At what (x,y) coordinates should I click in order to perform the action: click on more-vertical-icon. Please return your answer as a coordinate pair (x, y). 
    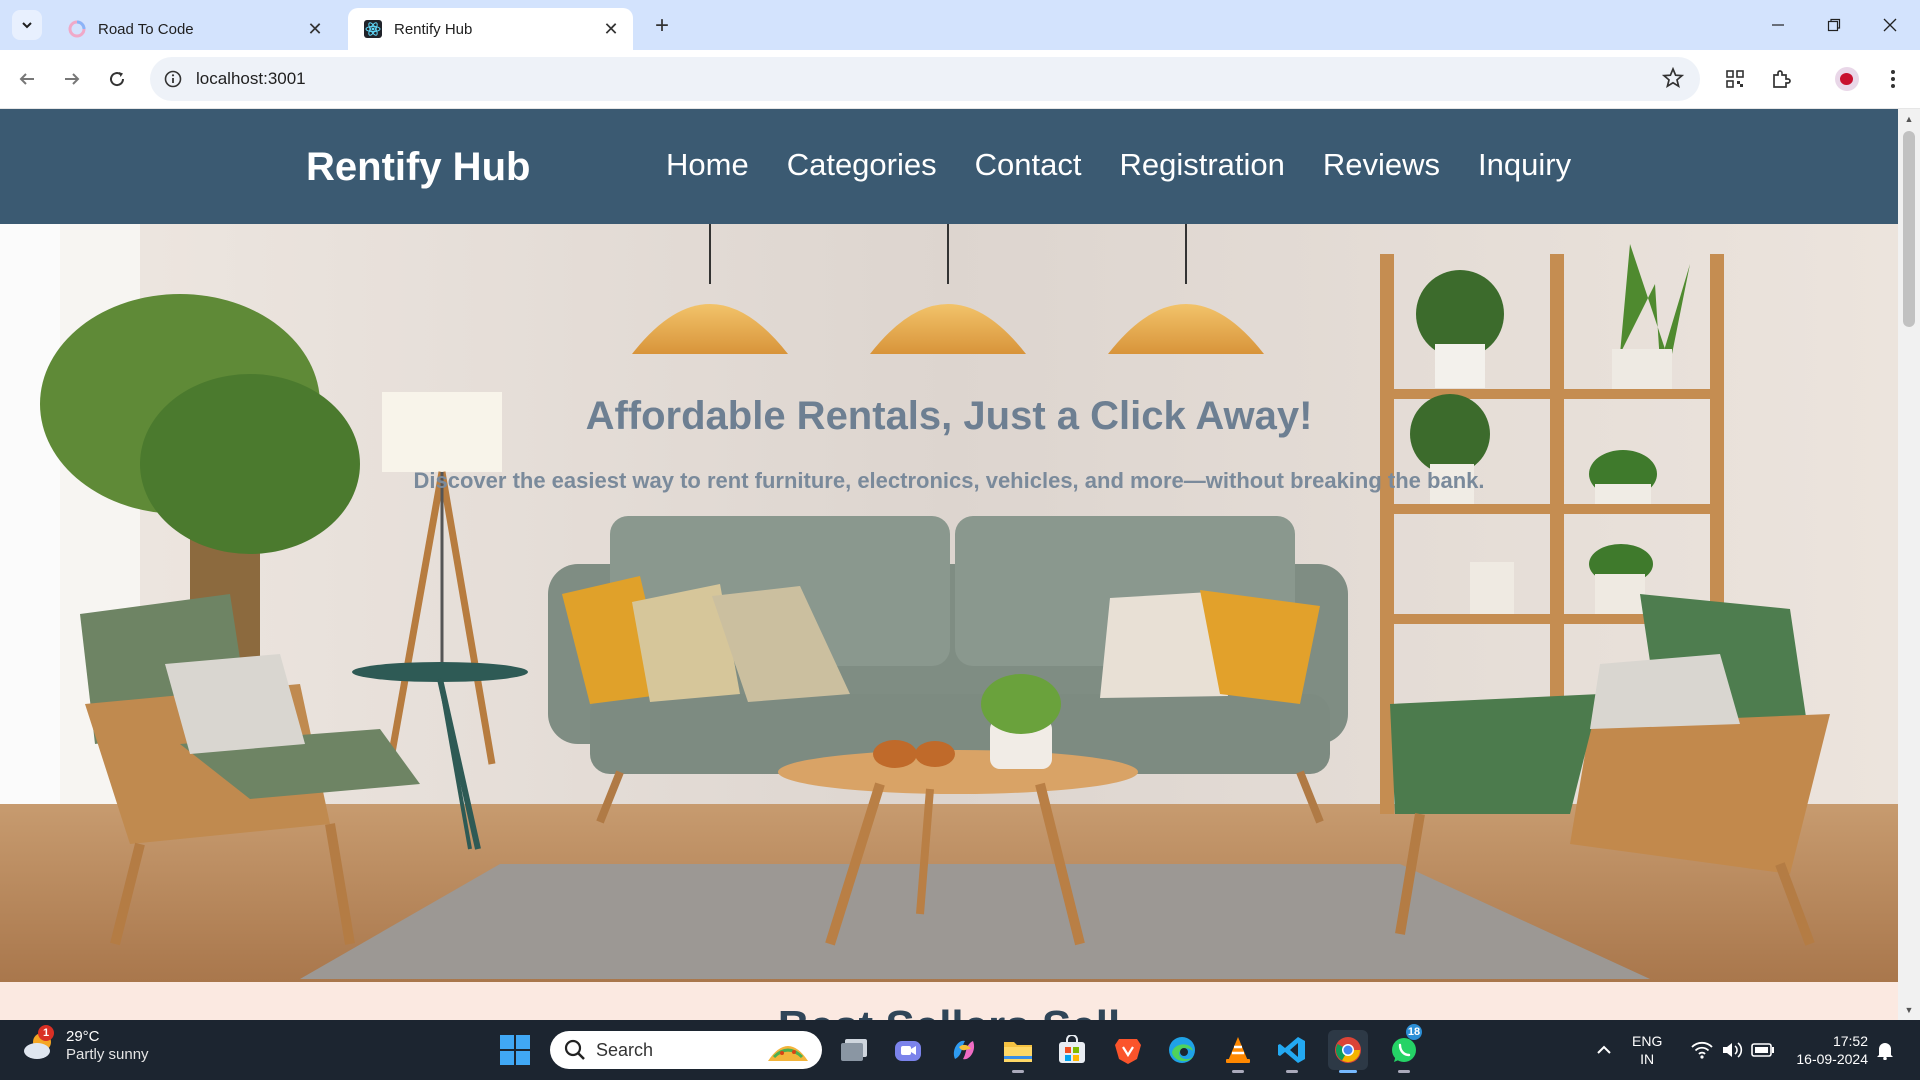
    Looking at the image, I should click on (1893, 79).